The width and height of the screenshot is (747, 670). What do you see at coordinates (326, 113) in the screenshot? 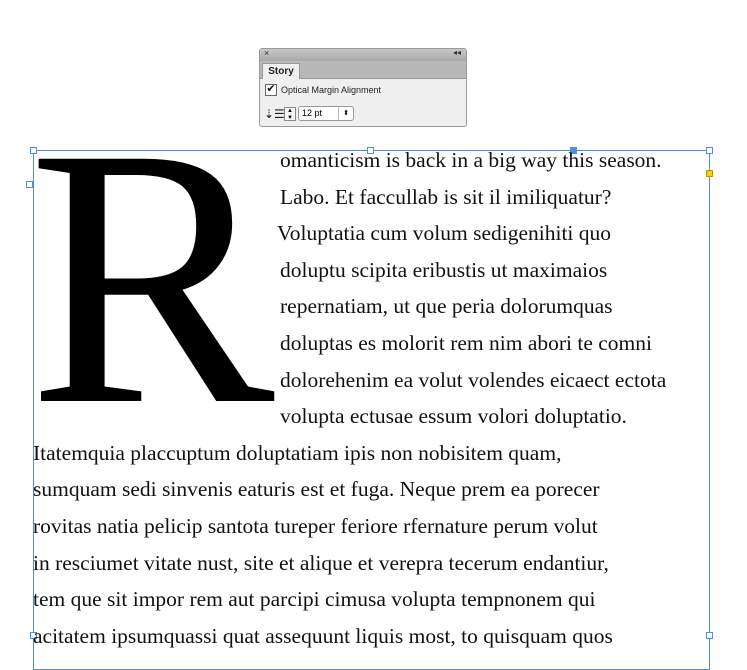
I see `size-field: 12 pt ⬍` at bounding box center [326, 113].